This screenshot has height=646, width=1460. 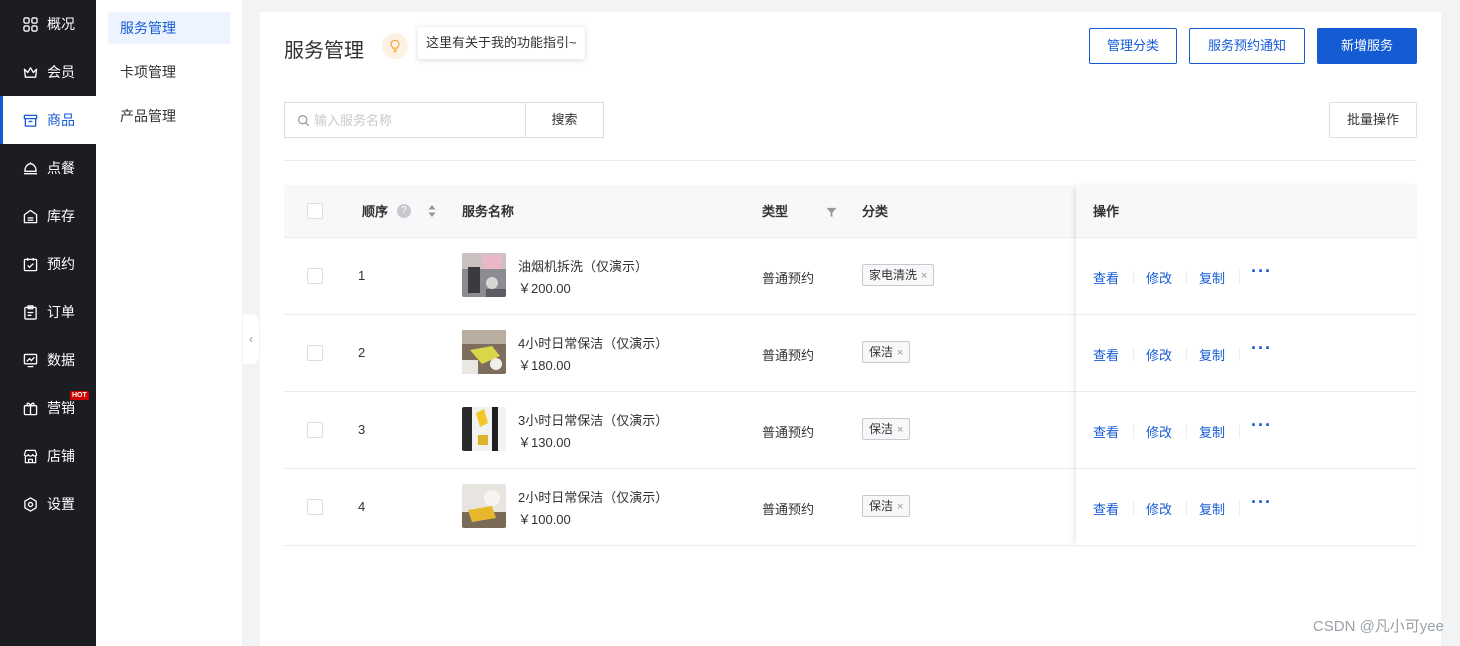 I want to click on search-bar: 搜索, so click(x=444, y=120).